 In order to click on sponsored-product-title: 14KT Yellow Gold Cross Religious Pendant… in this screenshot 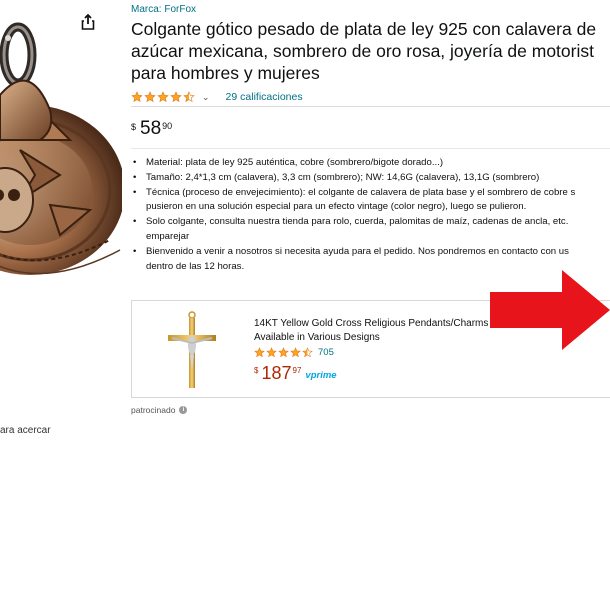, I will do `click(377, 330)`.